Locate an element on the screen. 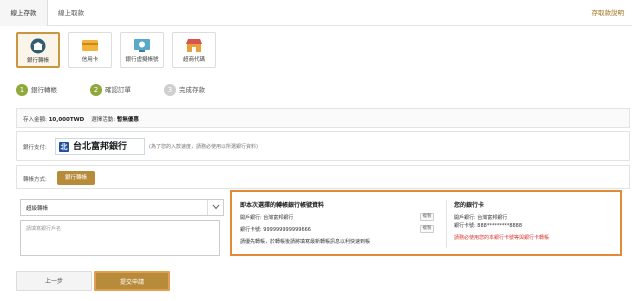 The image size is (632, 301). bank-name: 台北富邦銀行 is located at coordinates (100, 147).